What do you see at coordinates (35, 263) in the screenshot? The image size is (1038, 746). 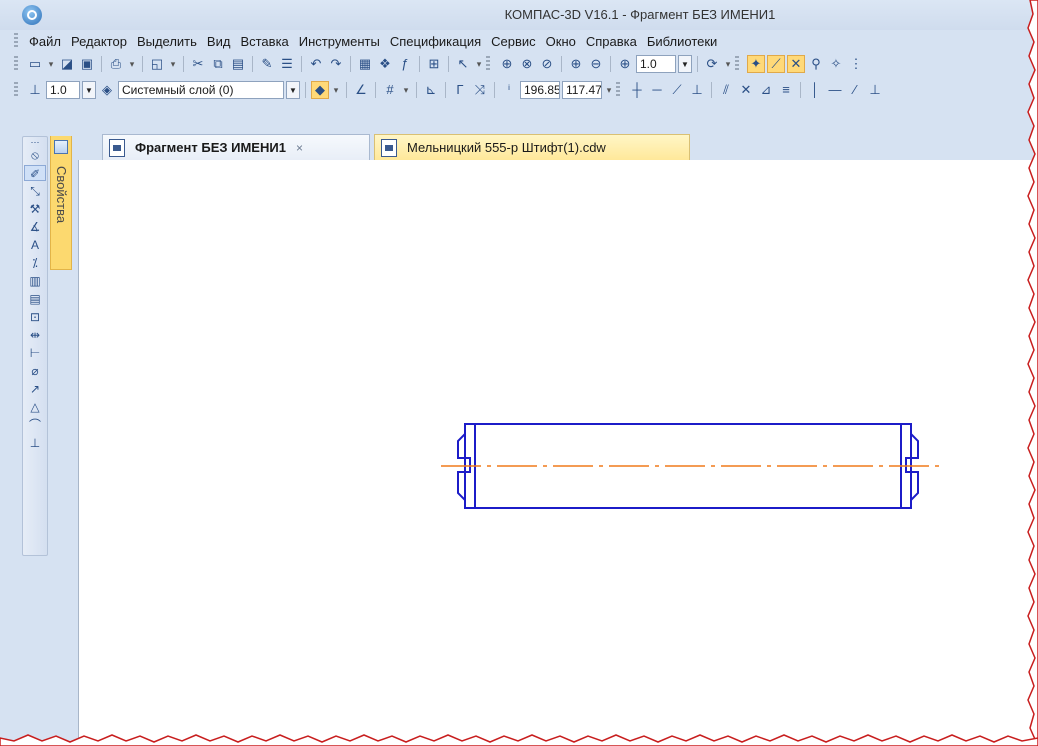 I see `measure-icon: ⁒` at bounding box center [35, 263].